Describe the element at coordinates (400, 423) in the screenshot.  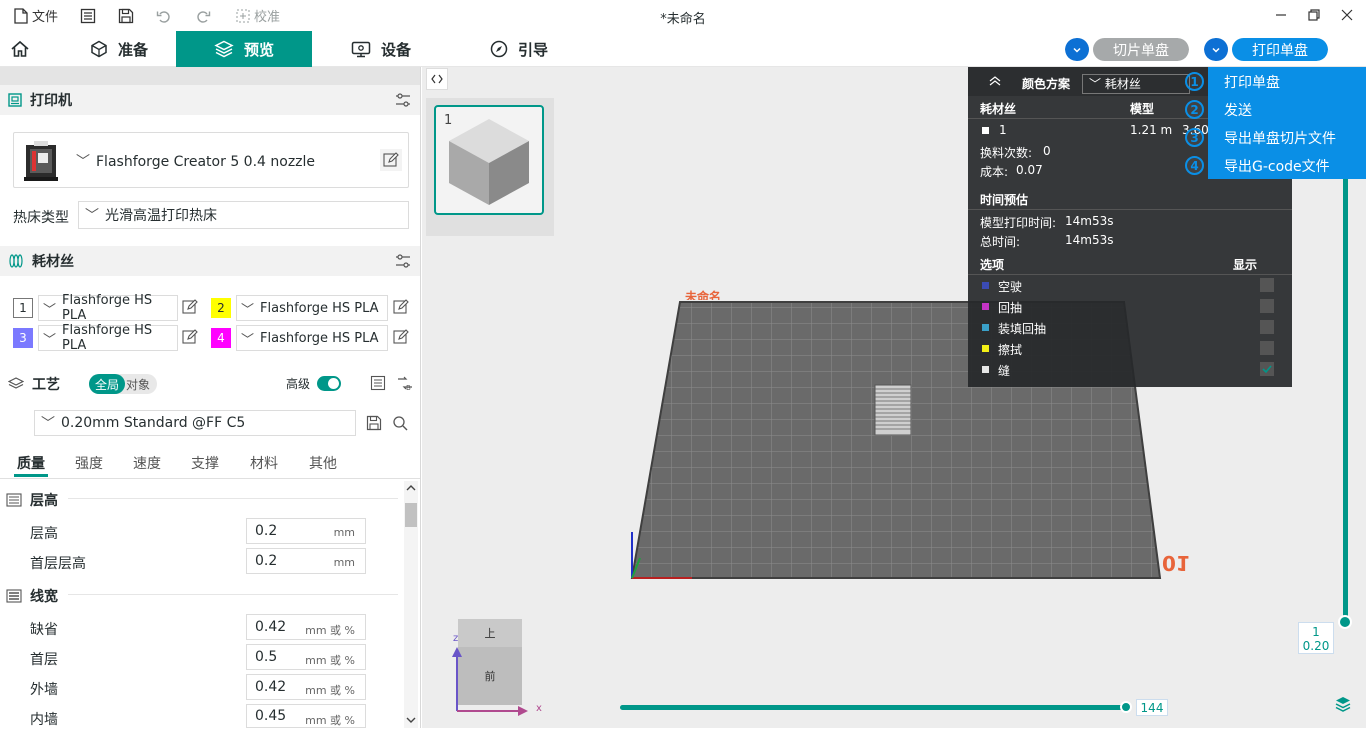
I see `search-icon` at that location.